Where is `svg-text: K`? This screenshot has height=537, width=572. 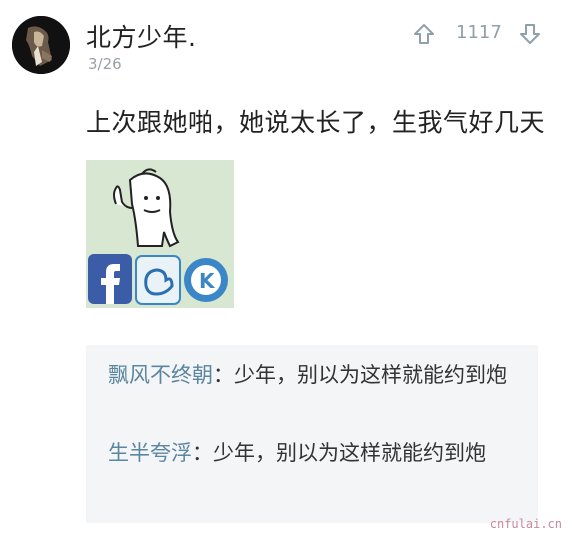
svg-text: K is located at coordinates (207, 281).